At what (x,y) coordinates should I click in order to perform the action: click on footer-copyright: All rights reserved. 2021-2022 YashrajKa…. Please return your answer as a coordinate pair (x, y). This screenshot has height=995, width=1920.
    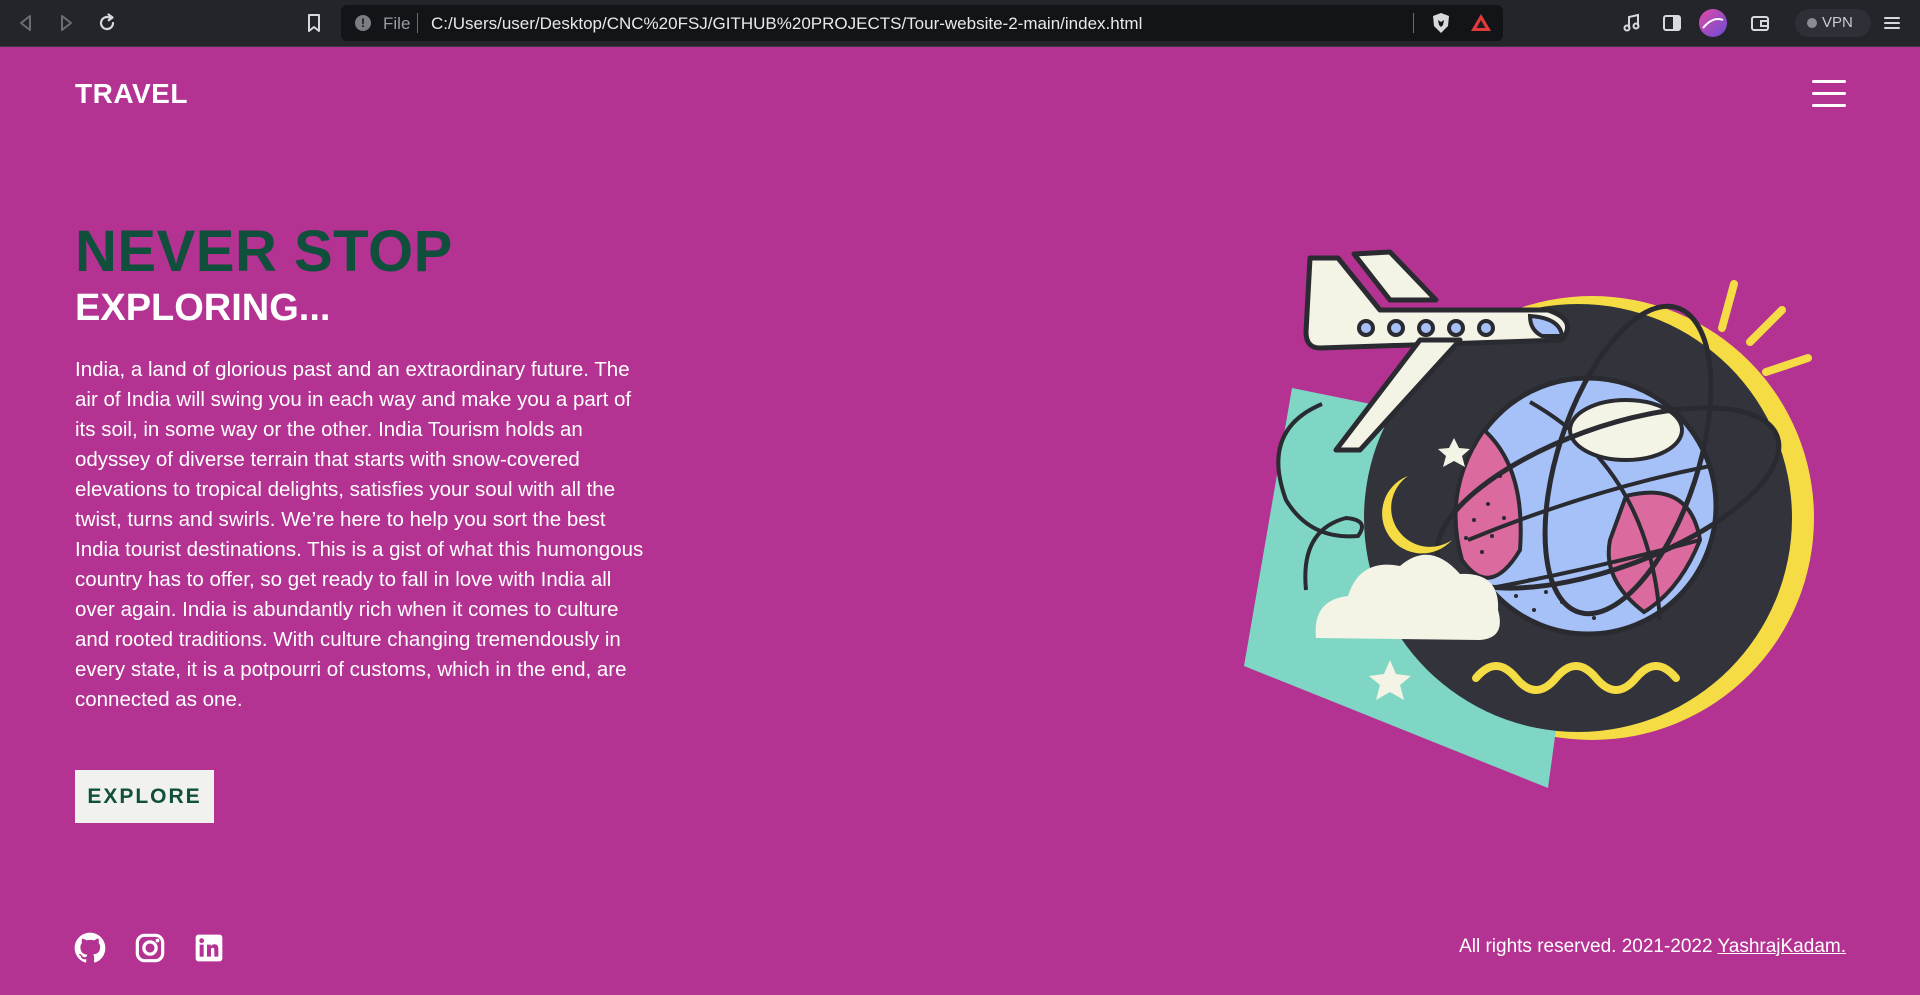
    Looking at the image, I should click on (1652, 947).